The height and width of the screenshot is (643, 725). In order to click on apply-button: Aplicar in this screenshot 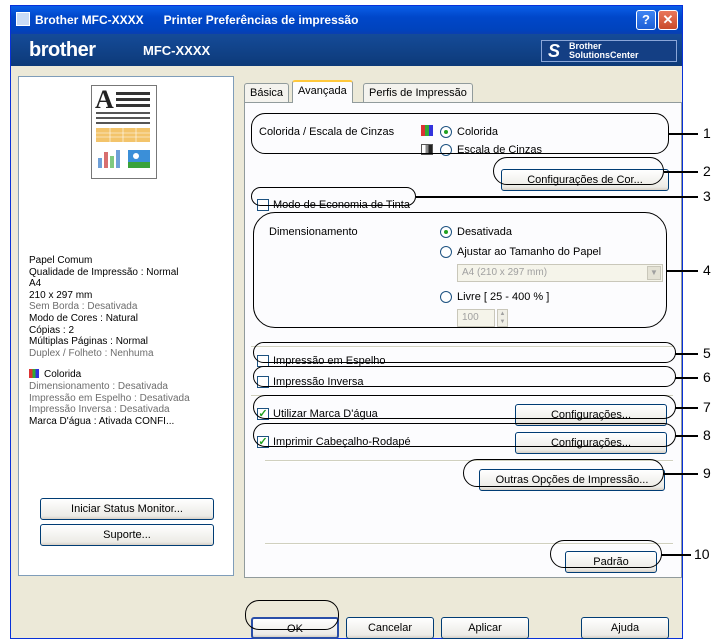, I will do `click(485, 628)`.